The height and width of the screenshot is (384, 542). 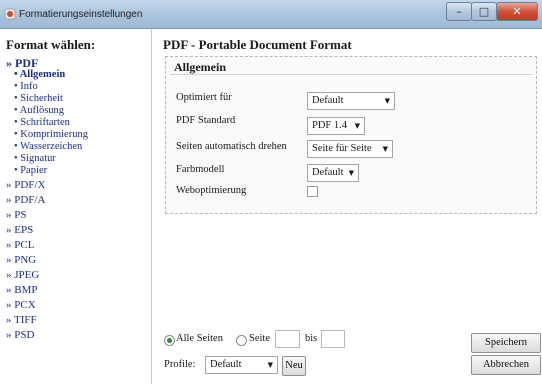 I want to click on subitem-komprimierung: • Komprimierung, so click(x=51, y=134).